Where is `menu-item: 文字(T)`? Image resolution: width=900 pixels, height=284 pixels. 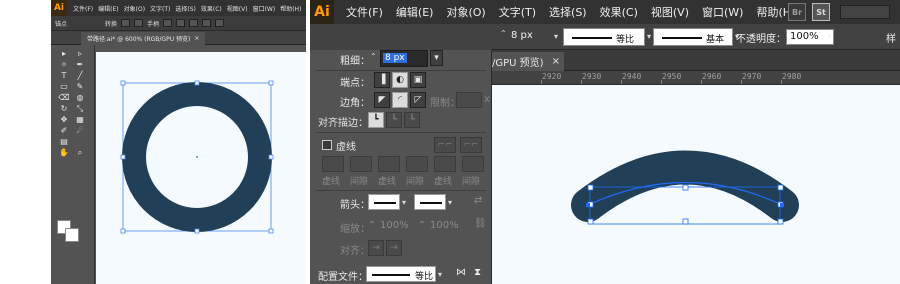 menu-item: 文字(T) is located at coordinates (160, 8).